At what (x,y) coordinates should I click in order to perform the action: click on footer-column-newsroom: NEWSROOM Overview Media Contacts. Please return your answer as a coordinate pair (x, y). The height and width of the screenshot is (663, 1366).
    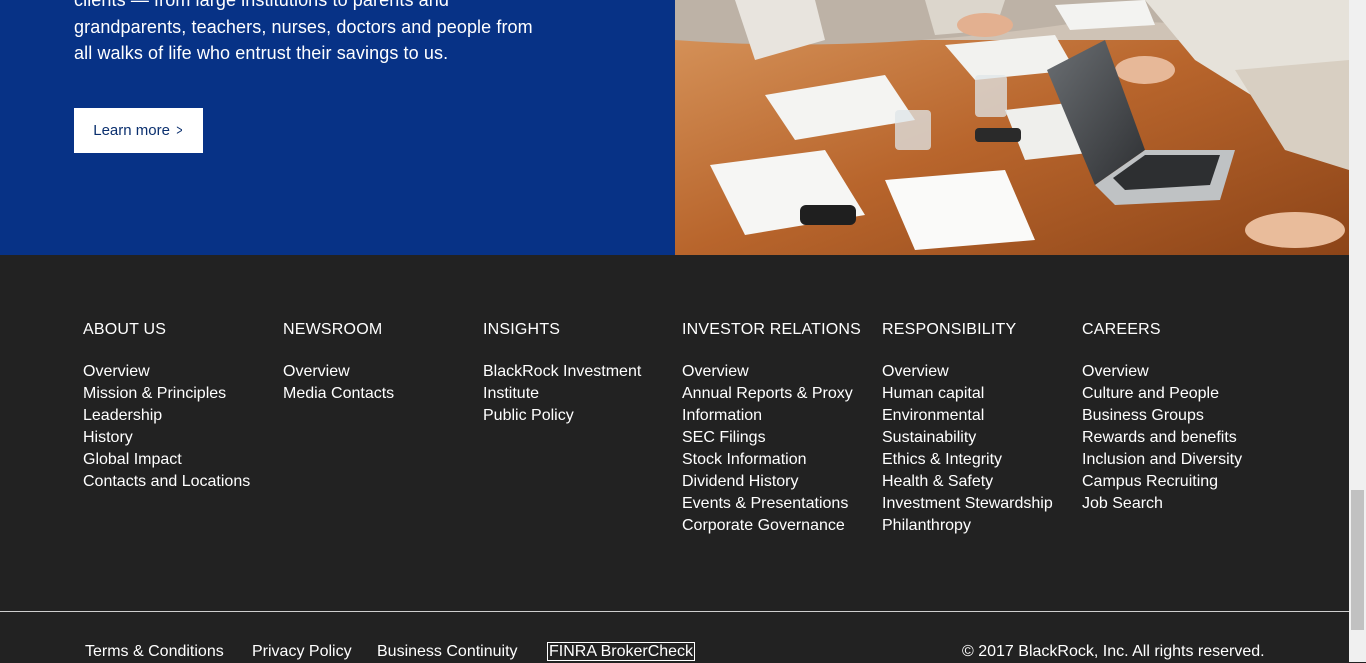
    Looking at the image, I should click on (378, 362).